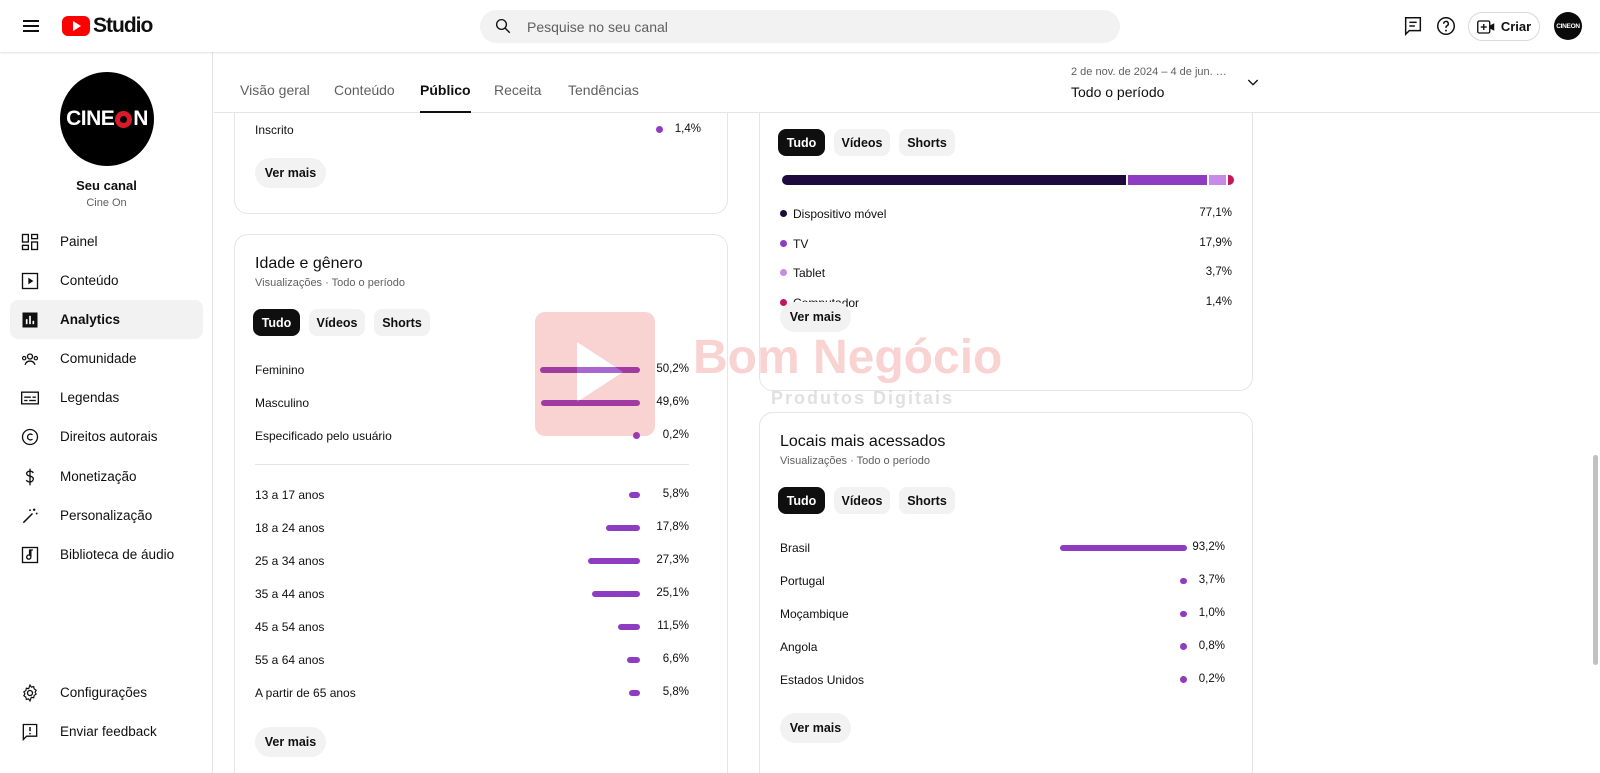 This screenshot has height=773, width=1600. What do you see at coordinates (799, 647) in the screenshot?
I see `row-label: Angola` at bounding box center [799, 647].